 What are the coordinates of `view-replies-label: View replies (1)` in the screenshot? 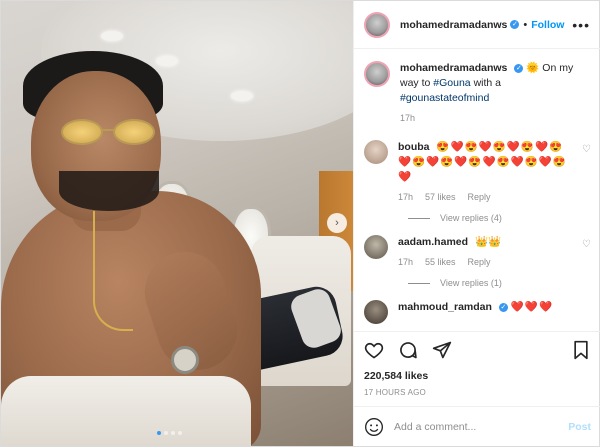 It's located at (471, 283).